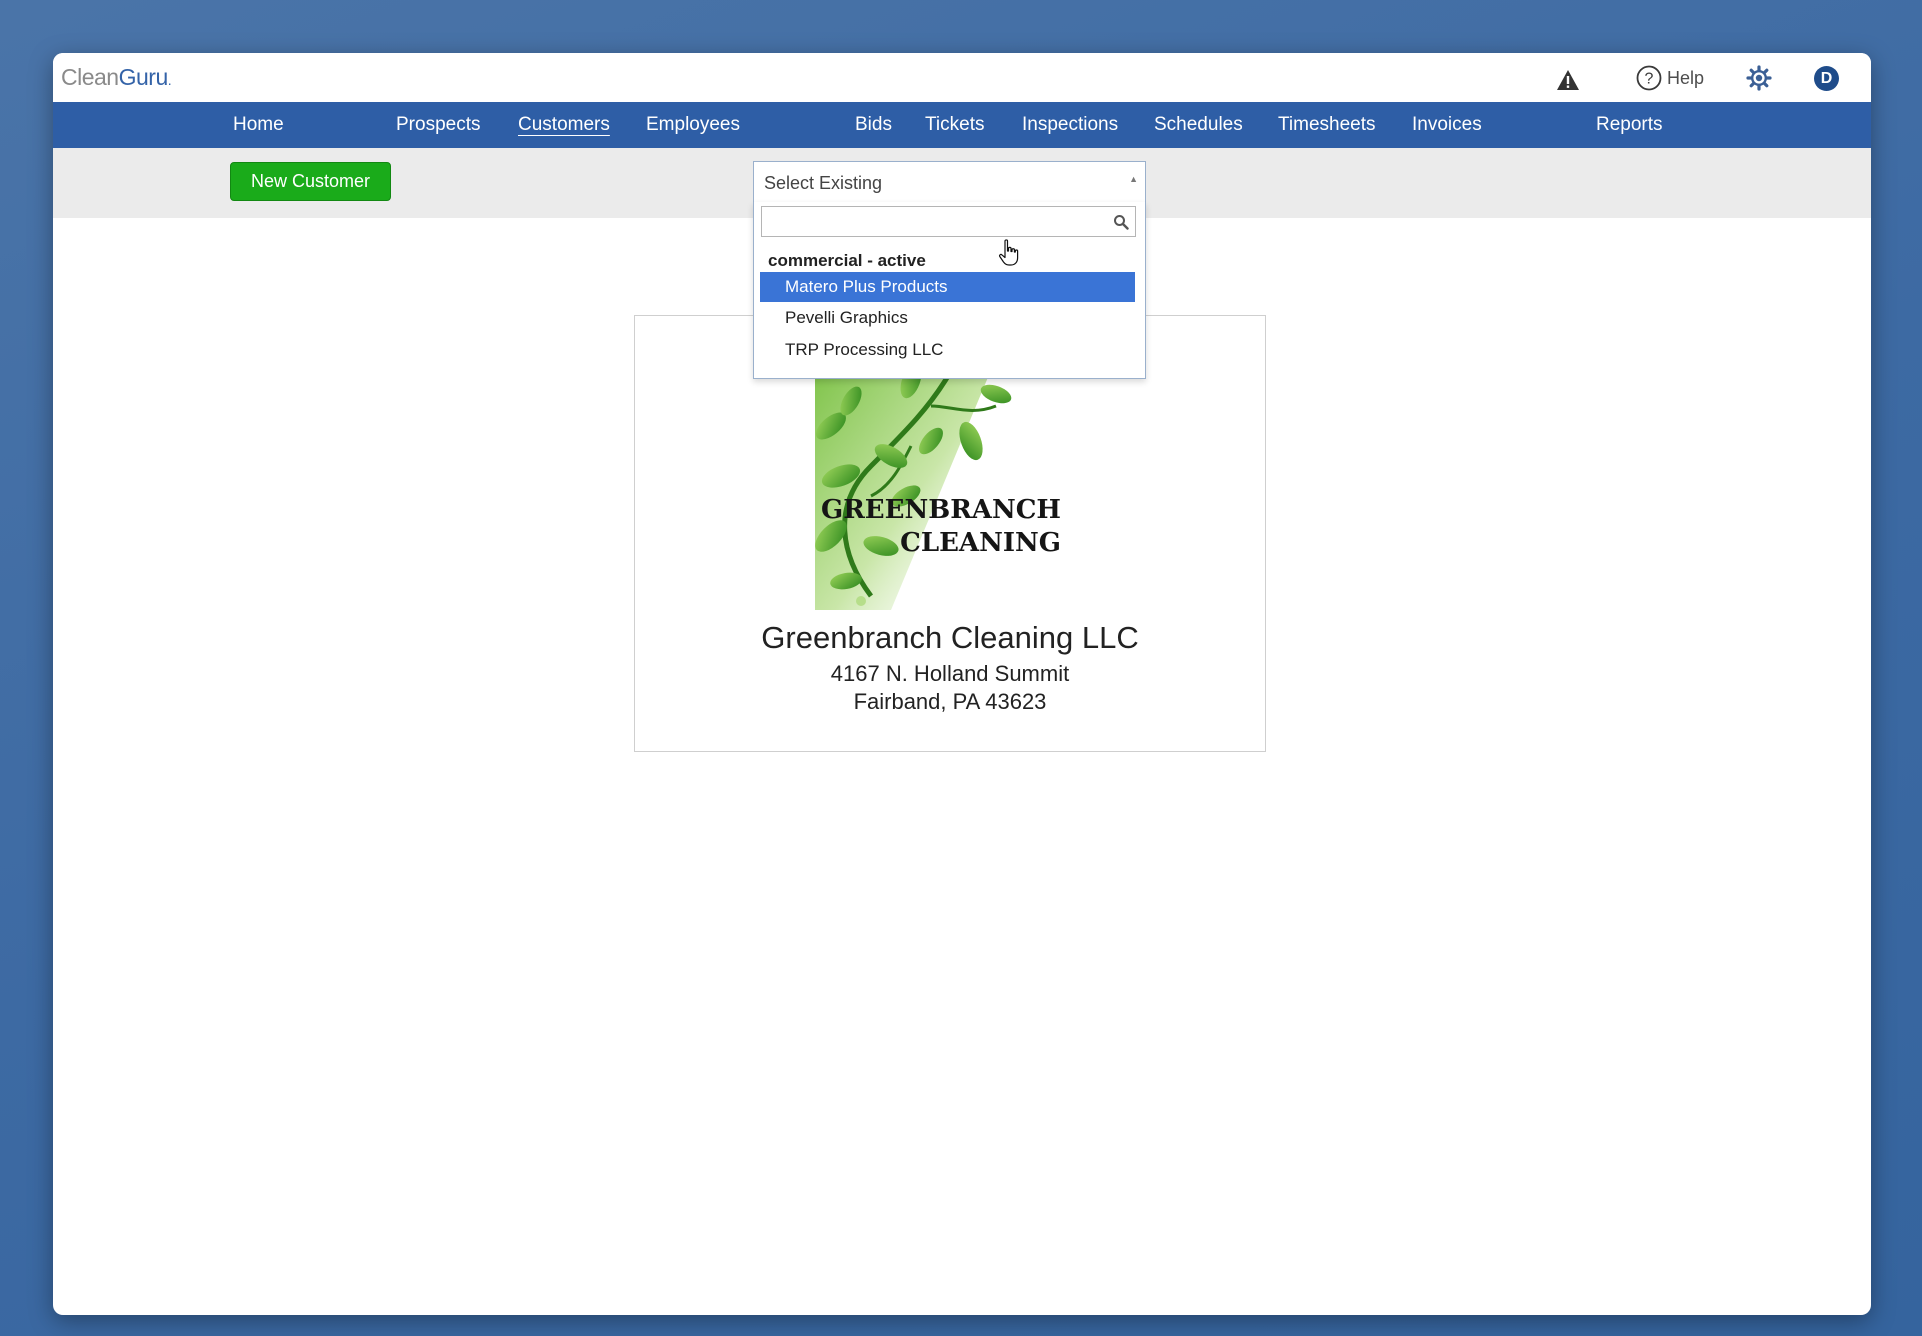  Describe the element at coordinates (950, 701) in the screenshot. I see `company-address-line2: Fairband, PA 43623` at that location.